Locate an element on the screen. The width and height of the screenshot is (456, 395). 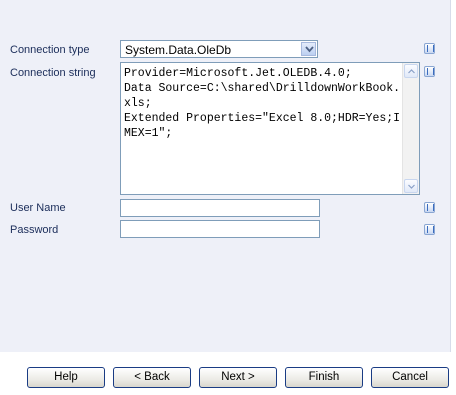
finish-button: Finish is located at coordinates (324, 377).